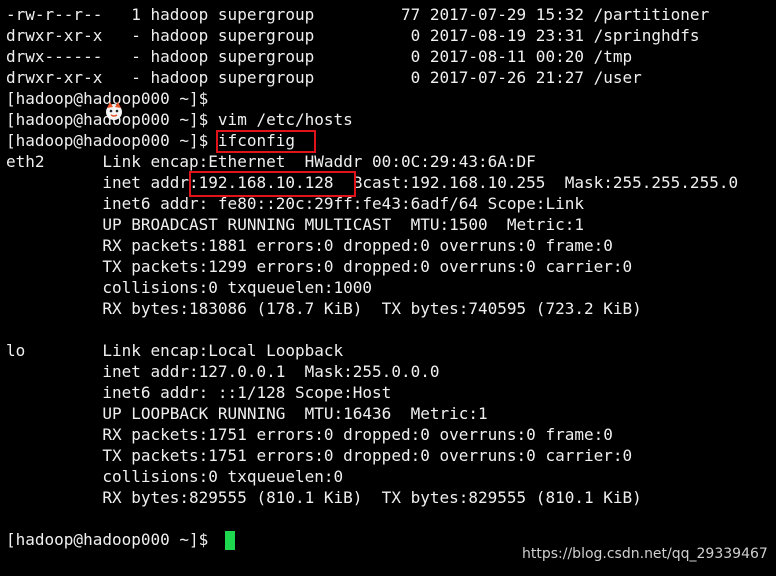  Describe the element at coordinates (189, 287) in the screenshot. I see `terminal-line: collisions:0 txqueuelen:1000` at that location.